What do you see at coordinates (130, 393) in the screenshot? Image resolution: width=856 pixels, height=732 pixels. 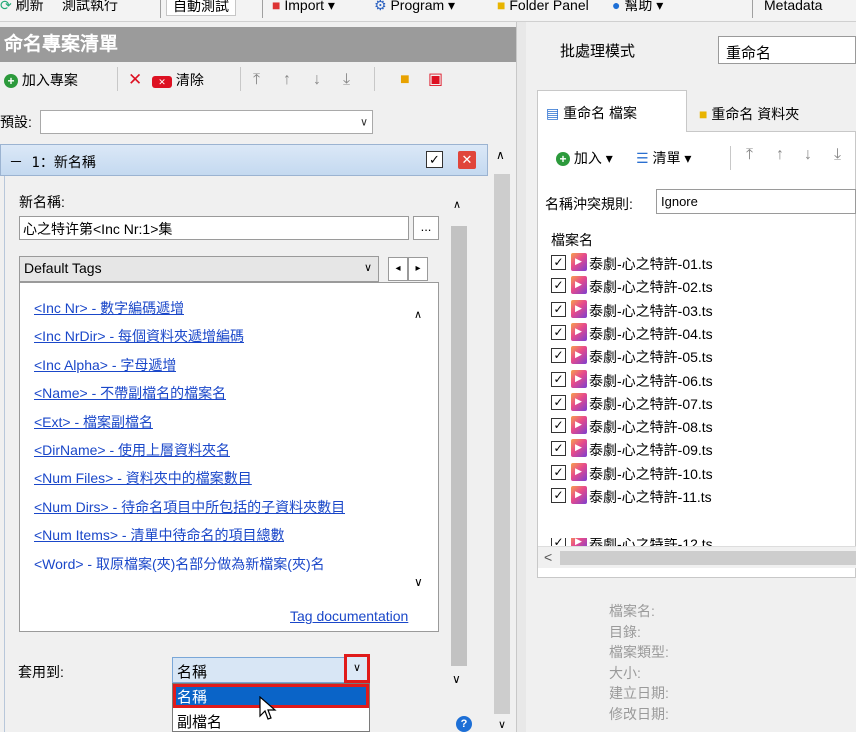 I see `tag-link: <Name> - 不帶副檔名的檔案名` at bounding box center [130, 393].